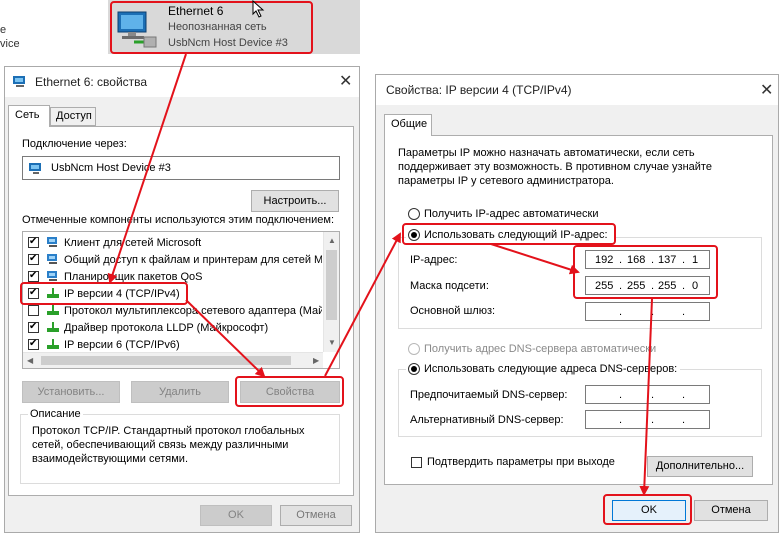  What do you see at coordinates (521, 462) in the screenshot?
I see `validate-label: Подтвердить параметры при выходе` at bounding box center [521, 462].